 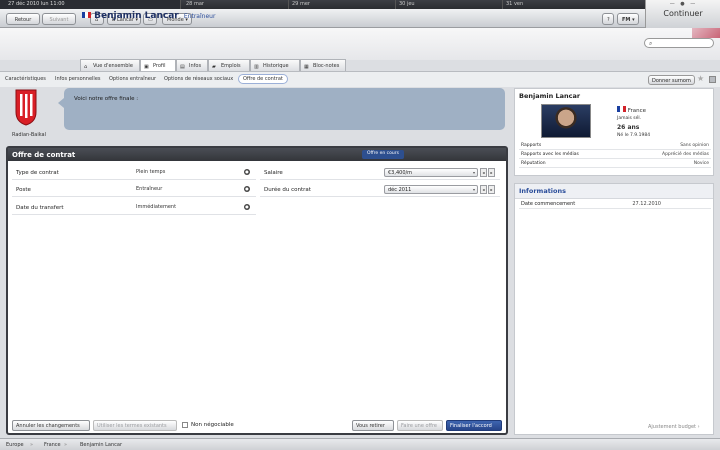 What do you see at coordinates (287, 190) in the screenshot?
I see `row-label: Durée du contrat` at bounding box center [287, 190].